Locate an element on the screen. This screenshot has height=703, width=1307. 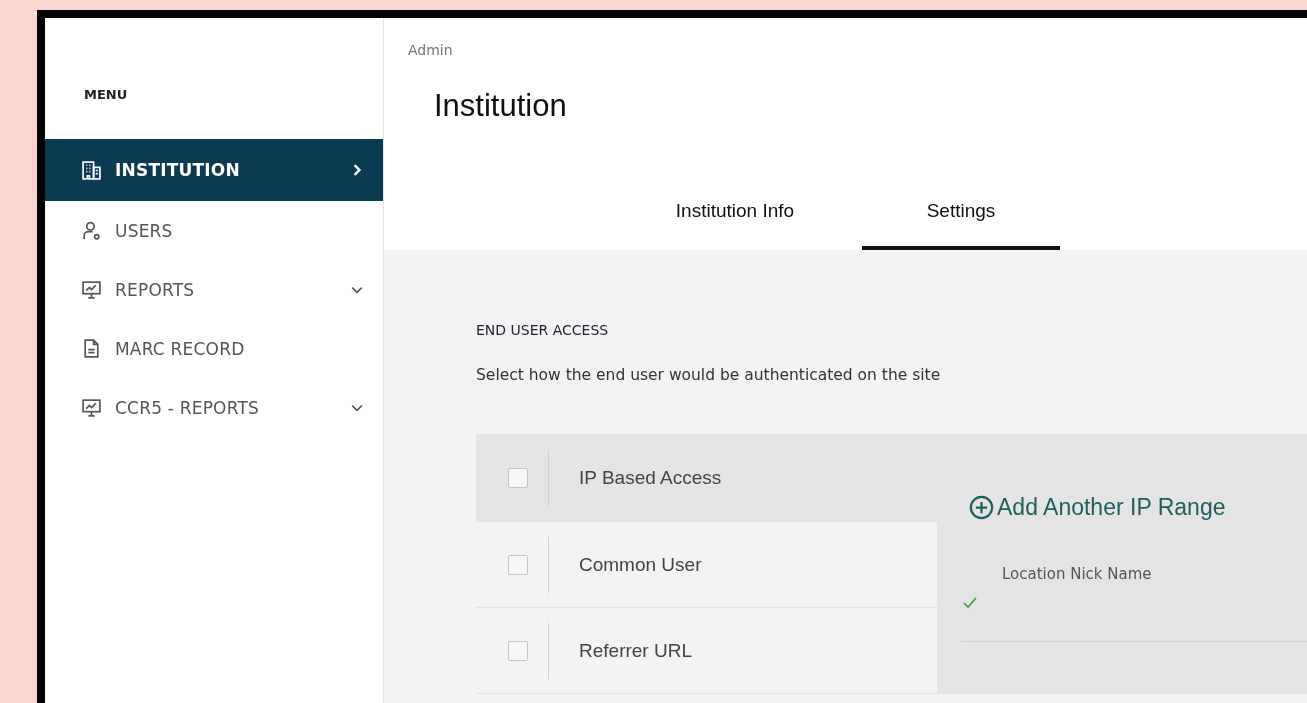
tab: Institution Info is located at coordinates (735, 225).